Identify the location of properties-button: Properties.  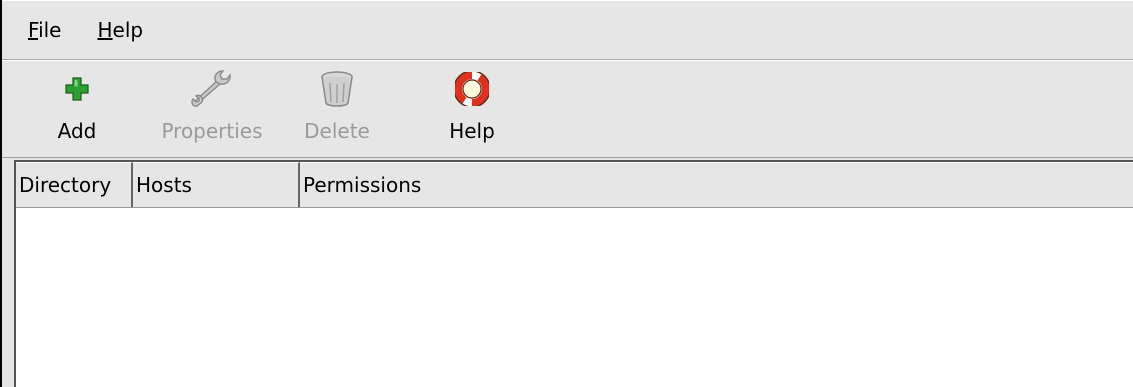
(212, 111).